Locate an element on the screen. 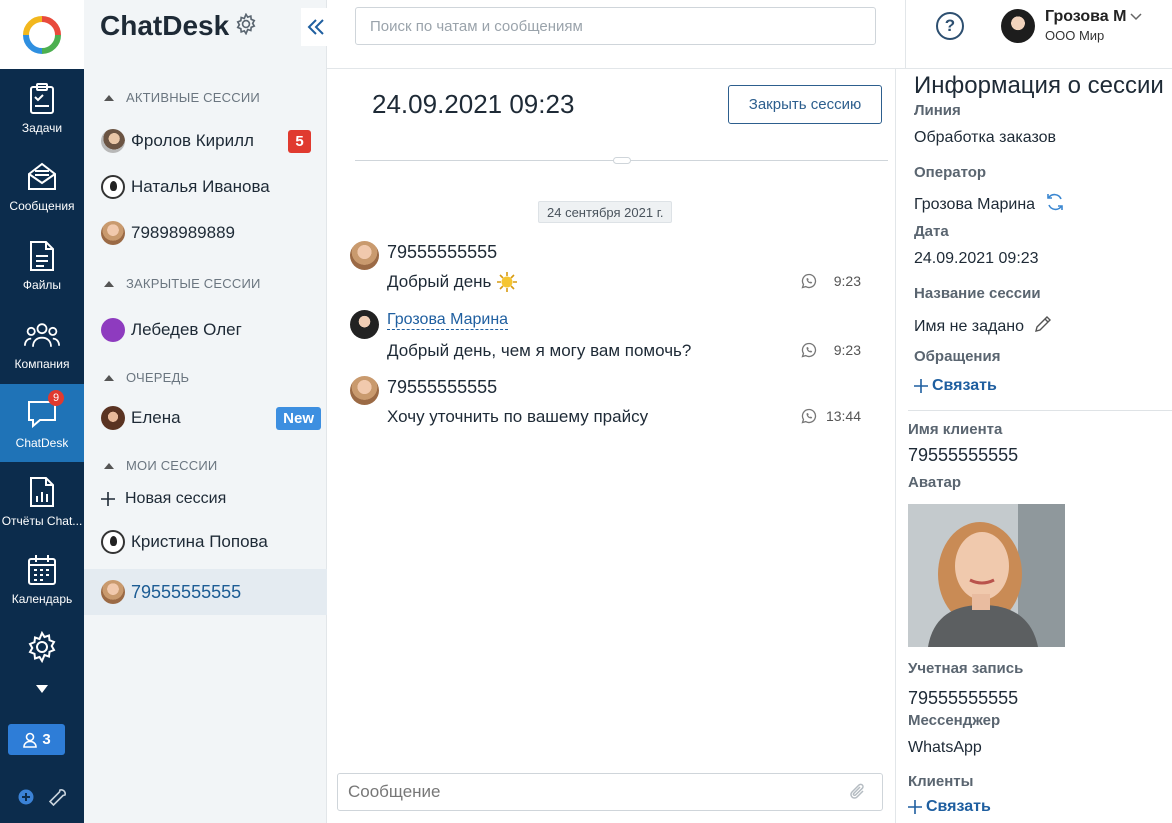 The height and width of the screenshot is (823, 1172). message-input is located at coordinates (610, 792).